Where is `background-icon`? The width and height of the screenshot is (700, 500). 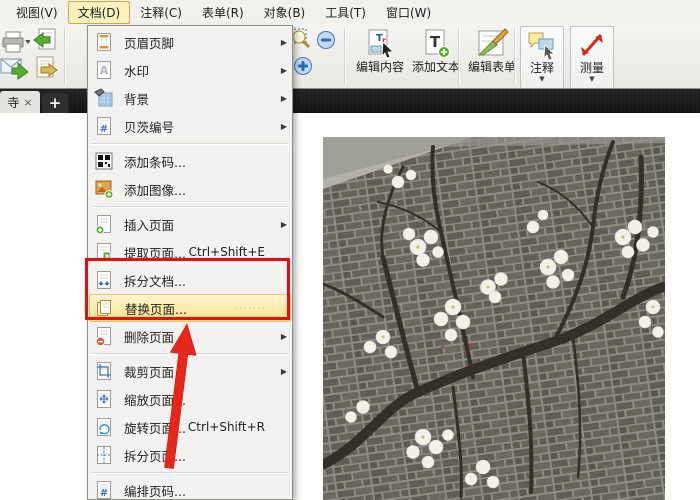
background-icon is located at coordinates (104, 98).